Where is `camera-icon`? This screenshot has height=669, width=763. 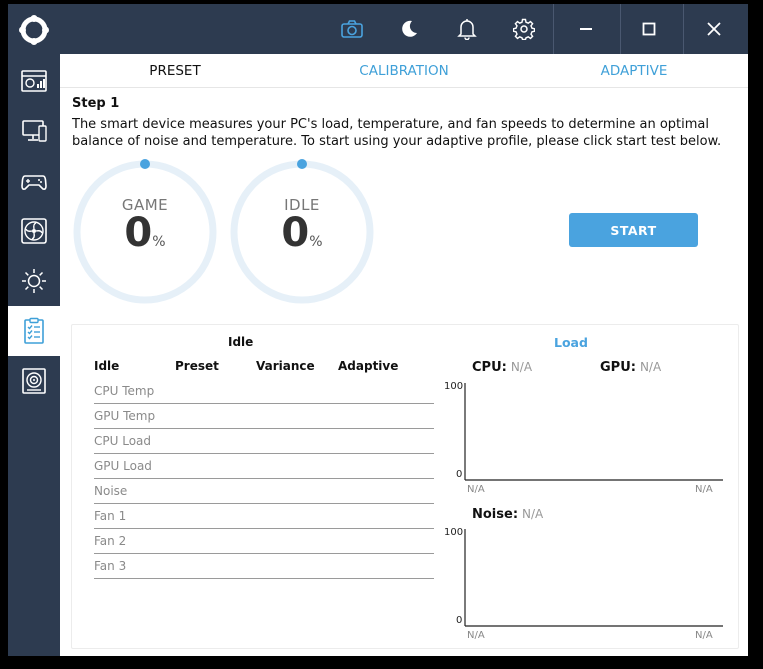
camera-icon is located at coordinates (352, 29).